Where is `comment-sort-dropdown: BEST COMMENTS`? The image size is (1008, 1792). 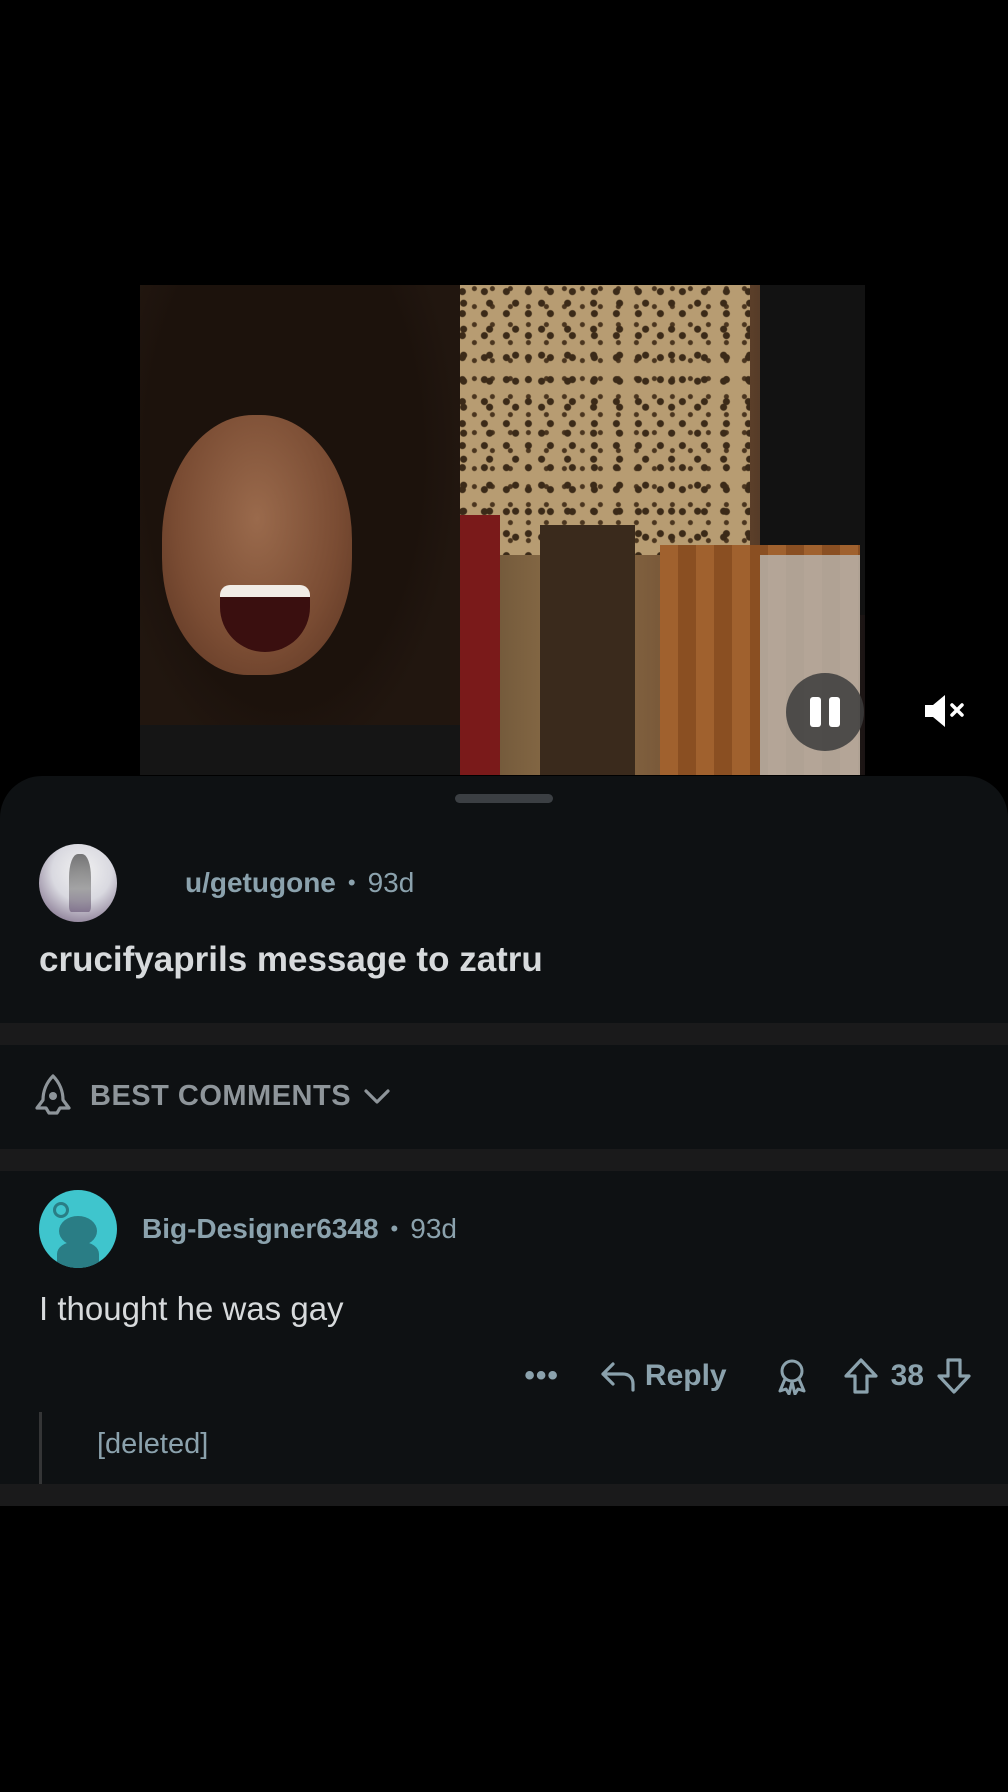
comment-sort-dropdown: BEST COMMENTS is located at coordinates (210, 1096).